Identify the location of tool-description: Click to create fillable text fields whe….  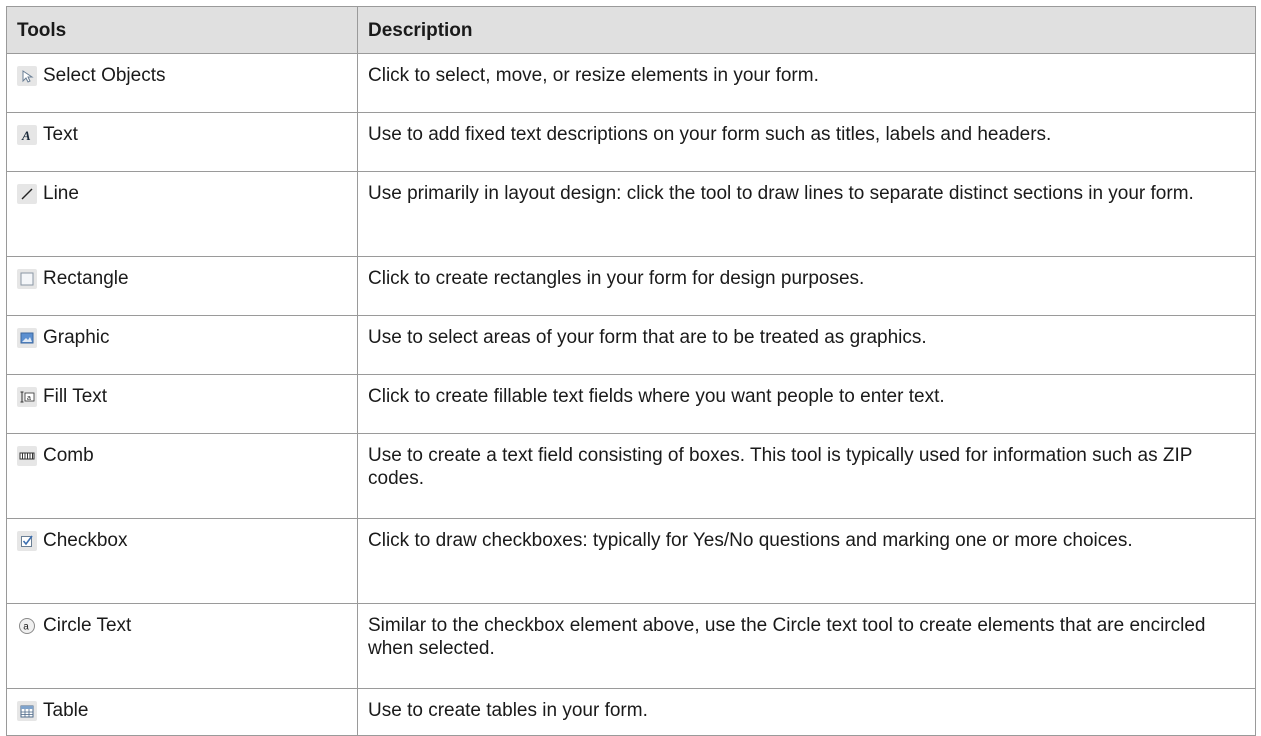
(806, 404).